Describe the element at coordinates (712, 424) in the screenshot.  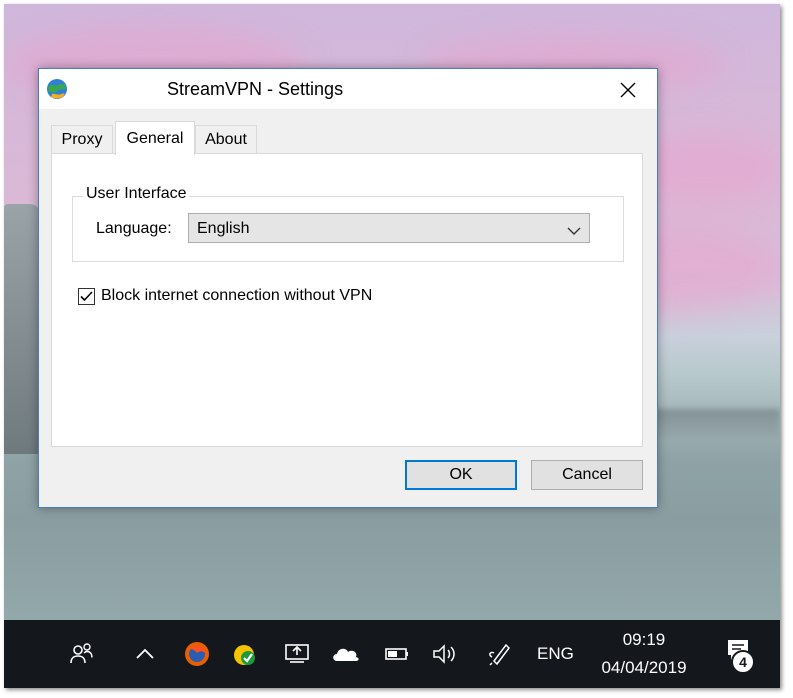
I see `treeline` at that location.